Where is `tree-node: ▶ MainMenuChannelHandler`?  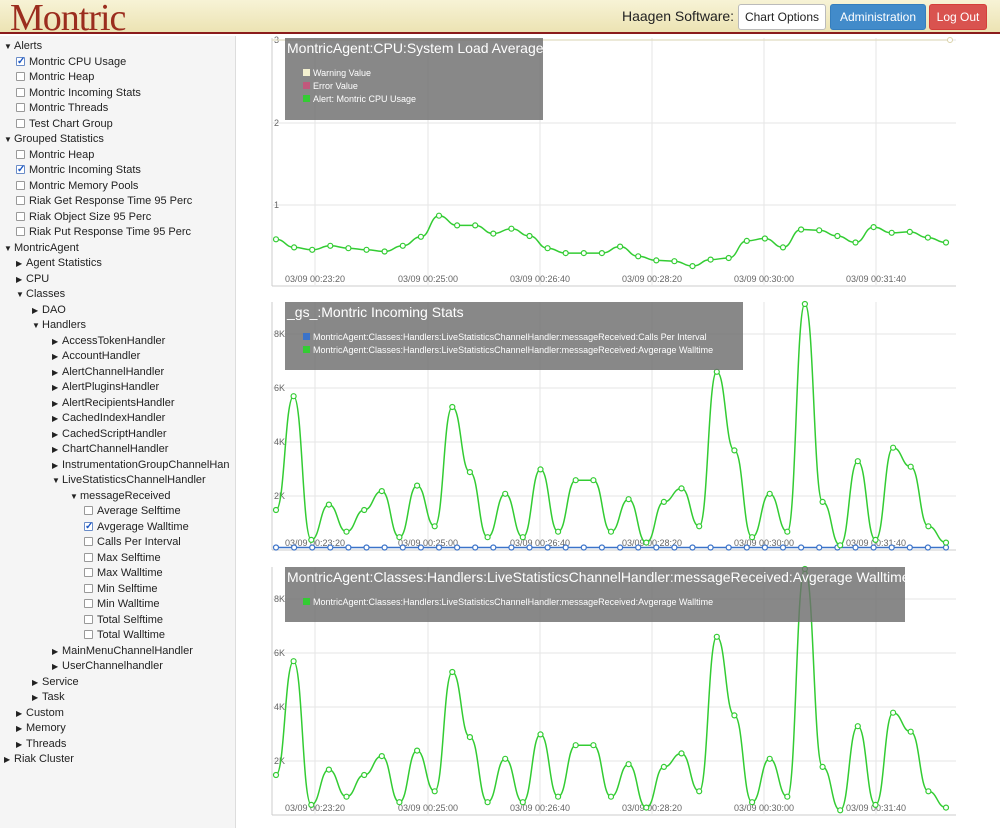
tree-node: ▶ MainMenuChannelHandler is located at coordinates (122, 651).